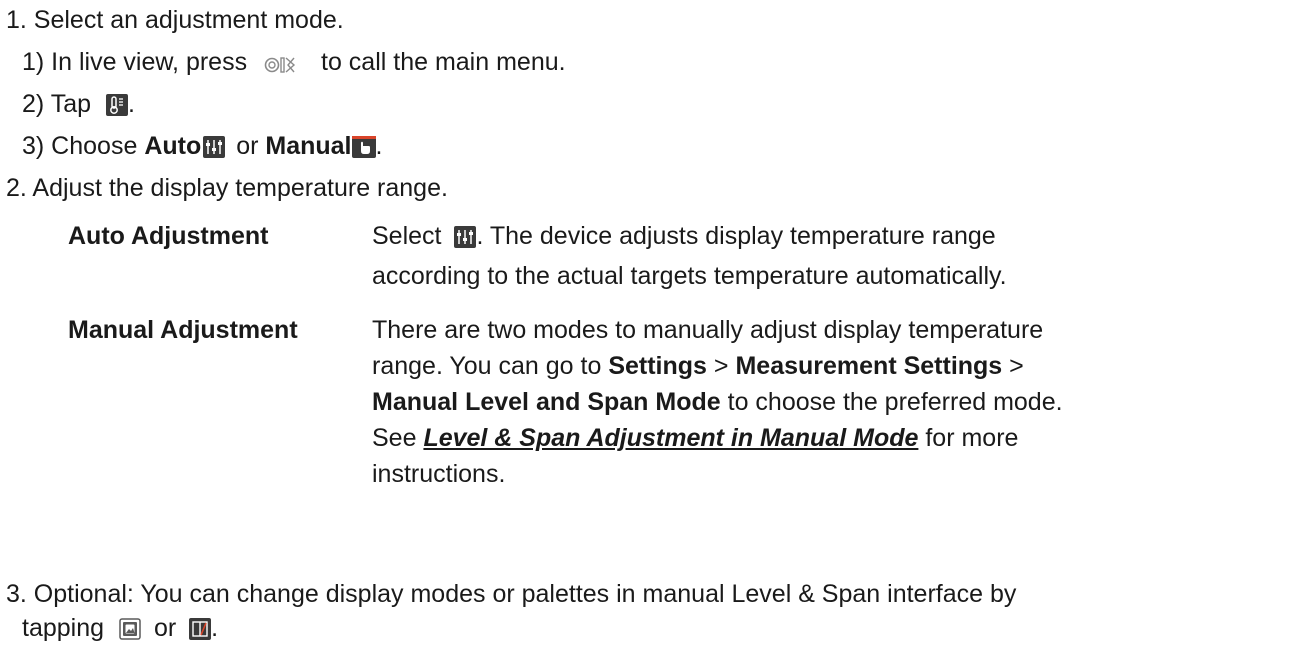 The width and height of the screenshot is (1306, 662). I want to click on auto-label: Auto, so click(173, 146).